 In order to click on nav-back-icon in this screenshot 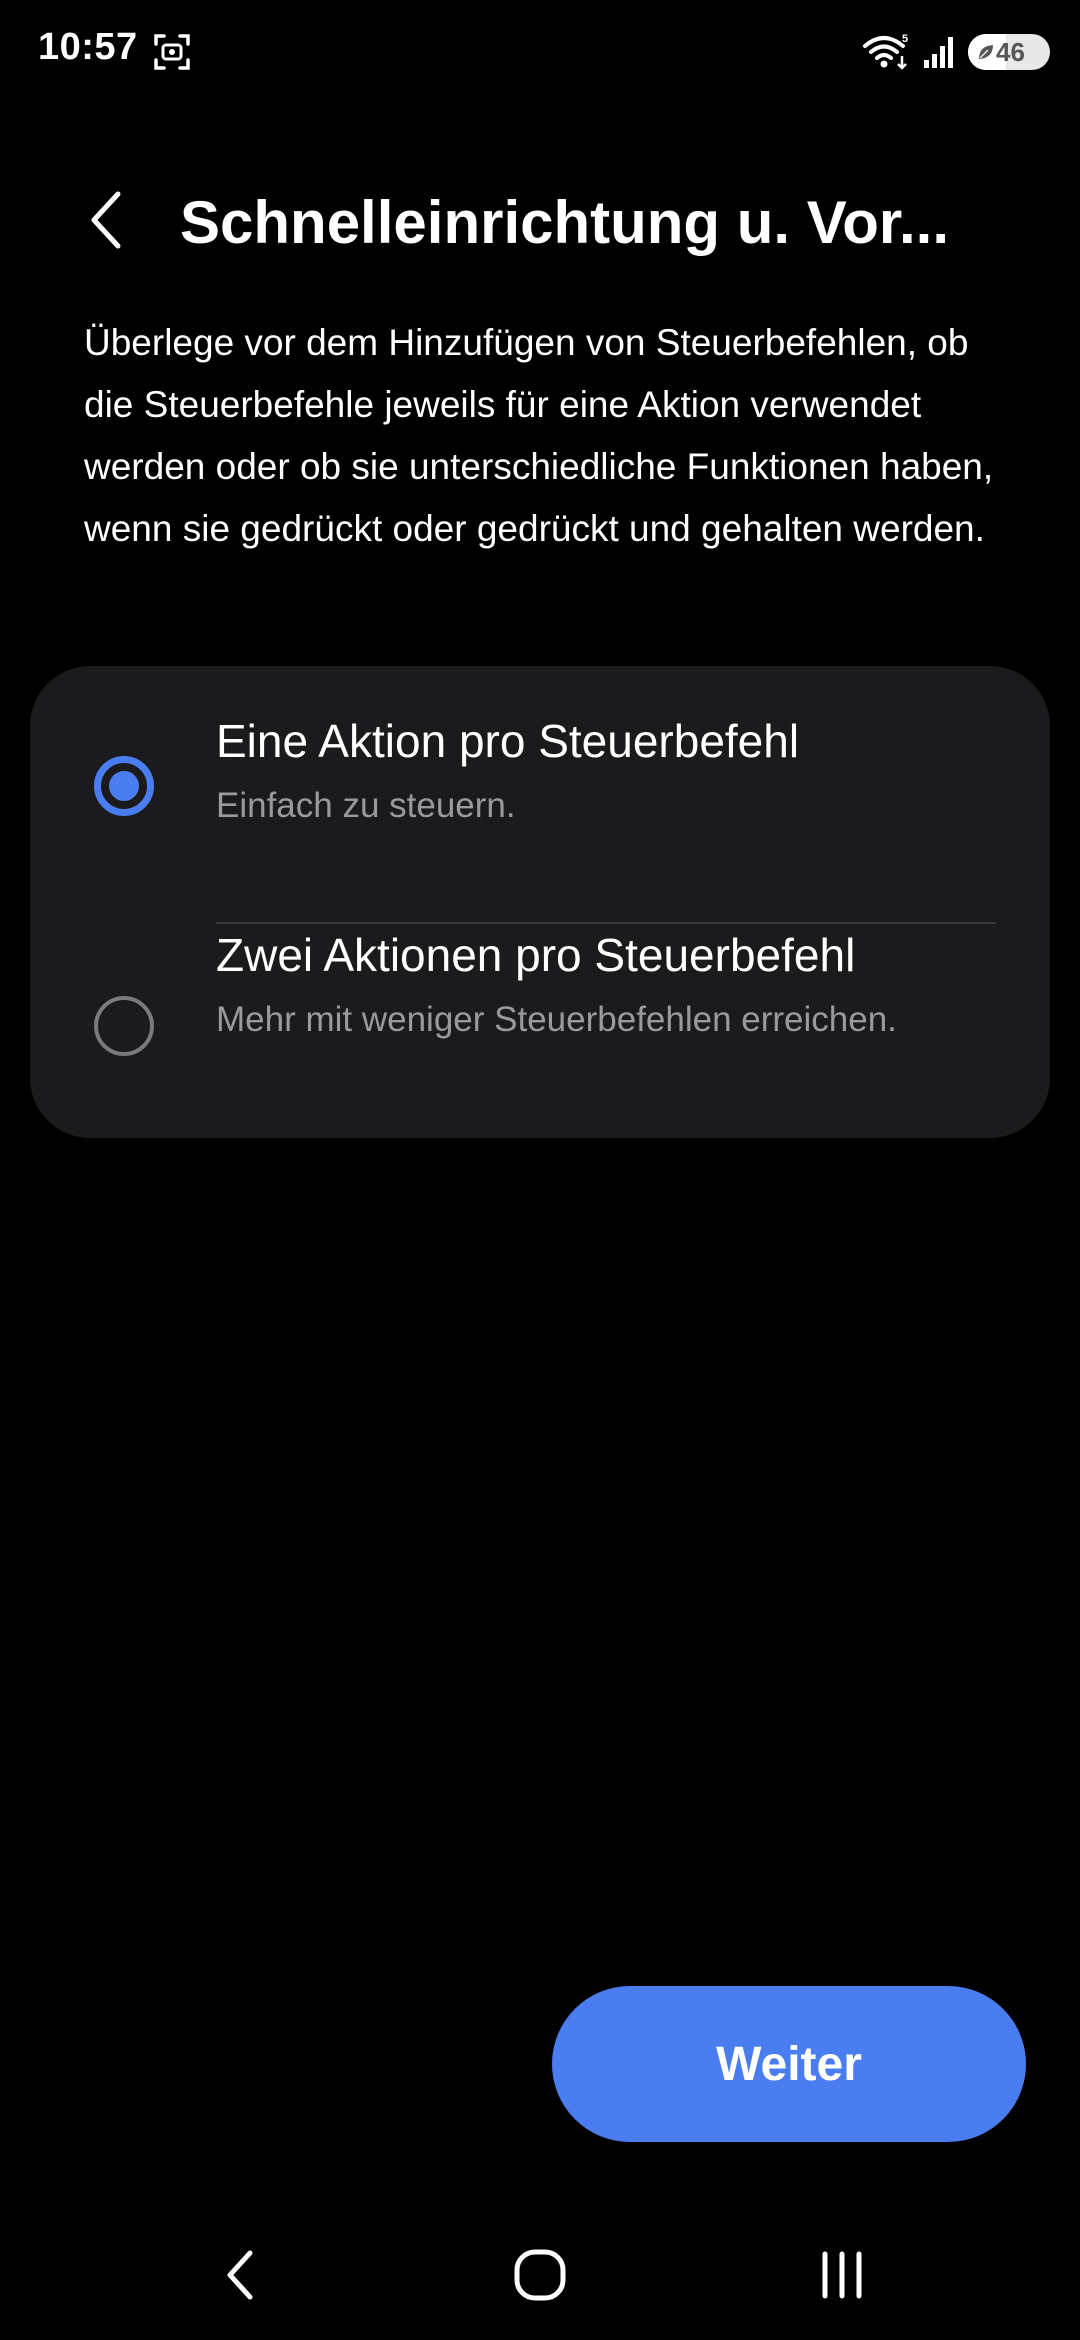, I will do `click(240, 2275)`.